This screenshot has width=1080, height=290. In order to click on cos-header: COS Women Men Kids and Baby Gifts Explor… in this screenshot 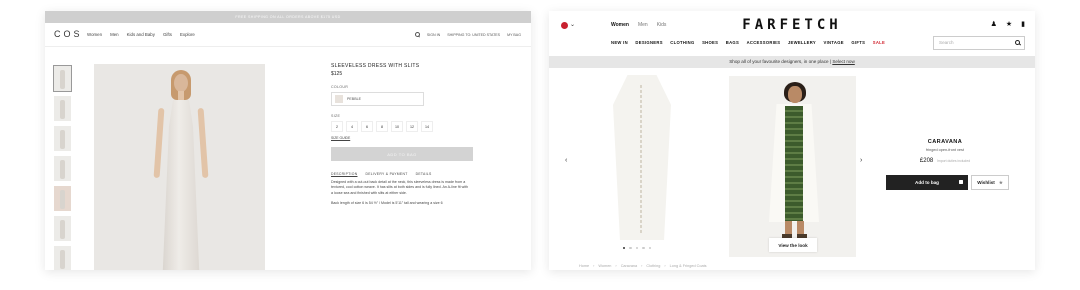, I will do `click(288, 35)`.